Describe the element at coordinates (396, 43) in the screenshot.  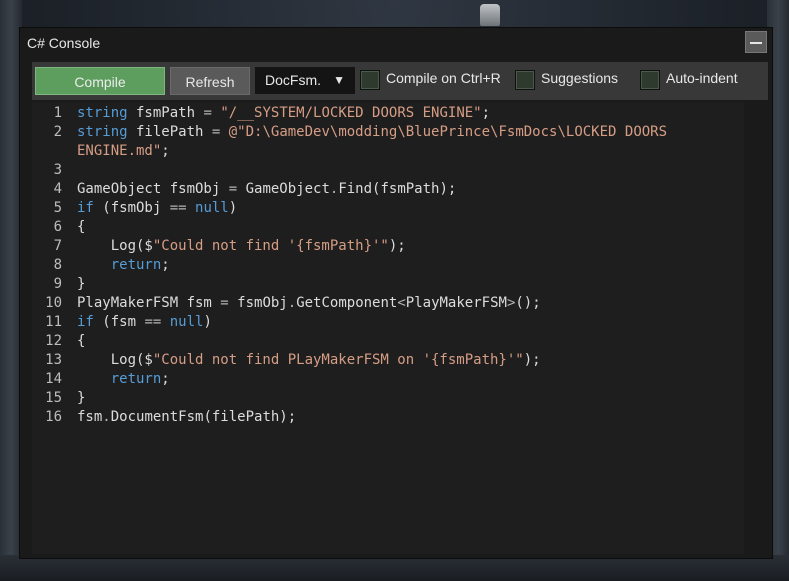
I see `titlebar: C# Console` at that location.